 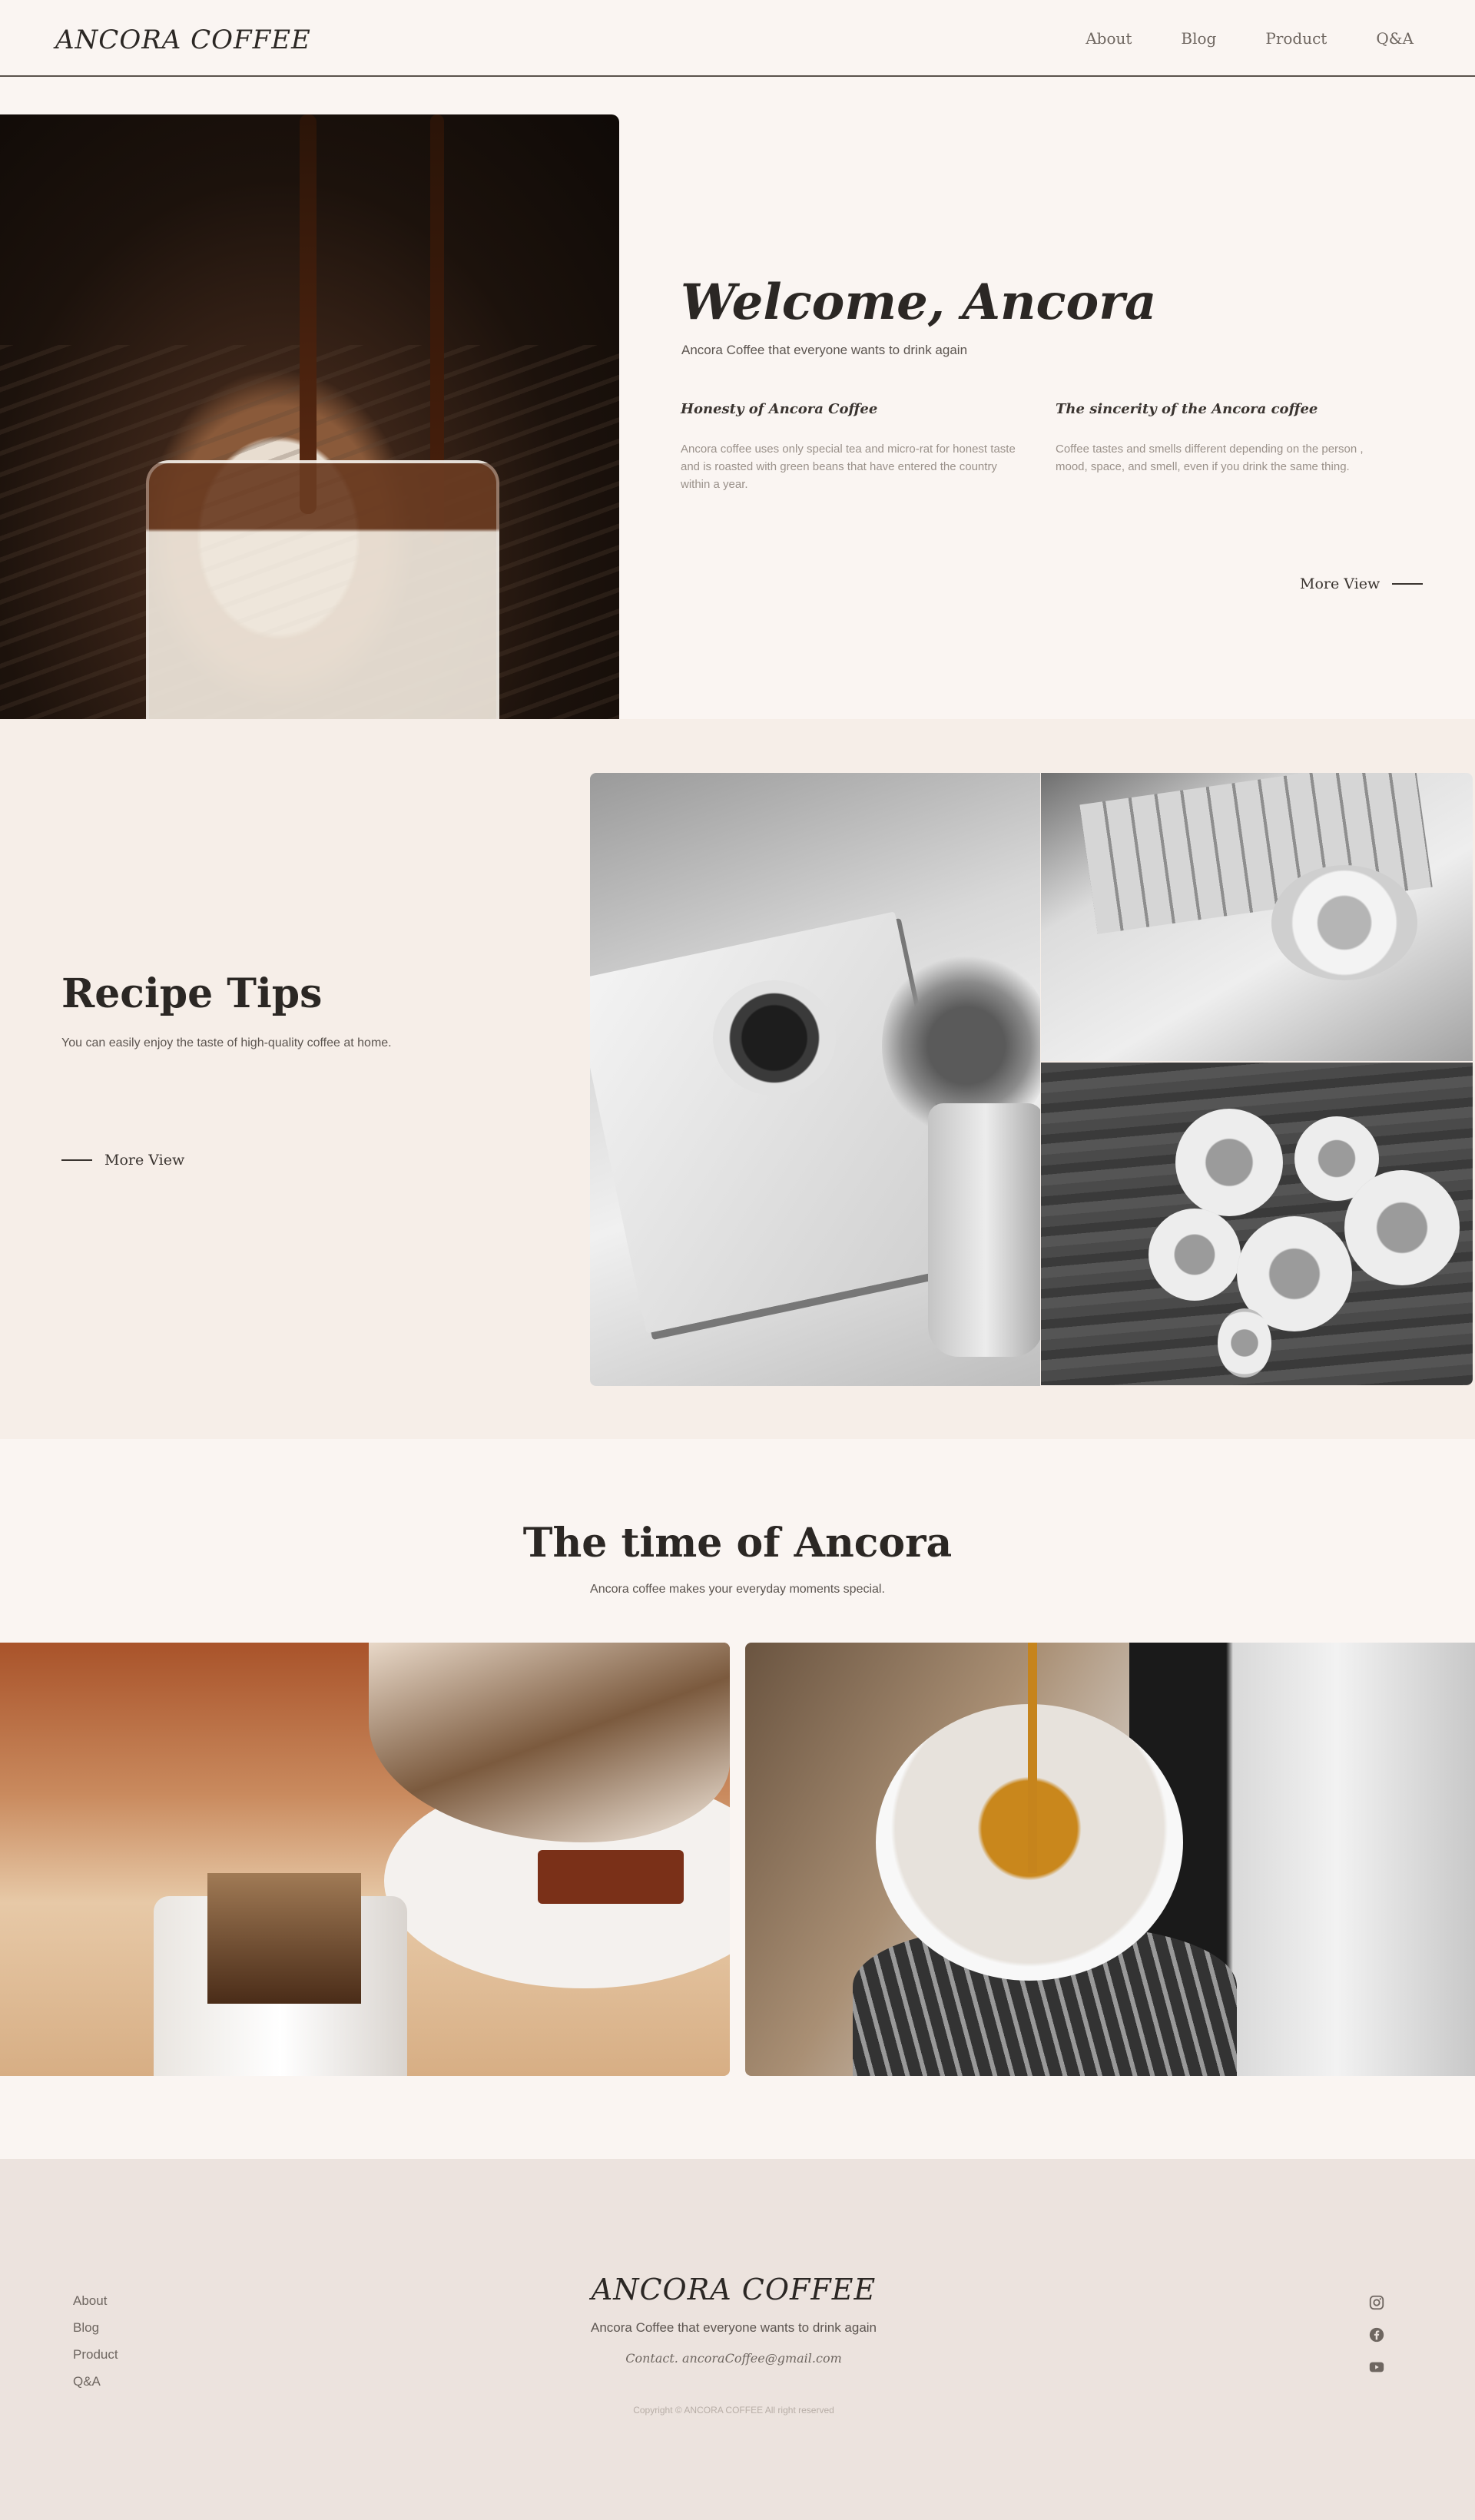 I want to click on sincerity-heading: The sincerity of the Ancora coffee, so click(x=1187, y=409).